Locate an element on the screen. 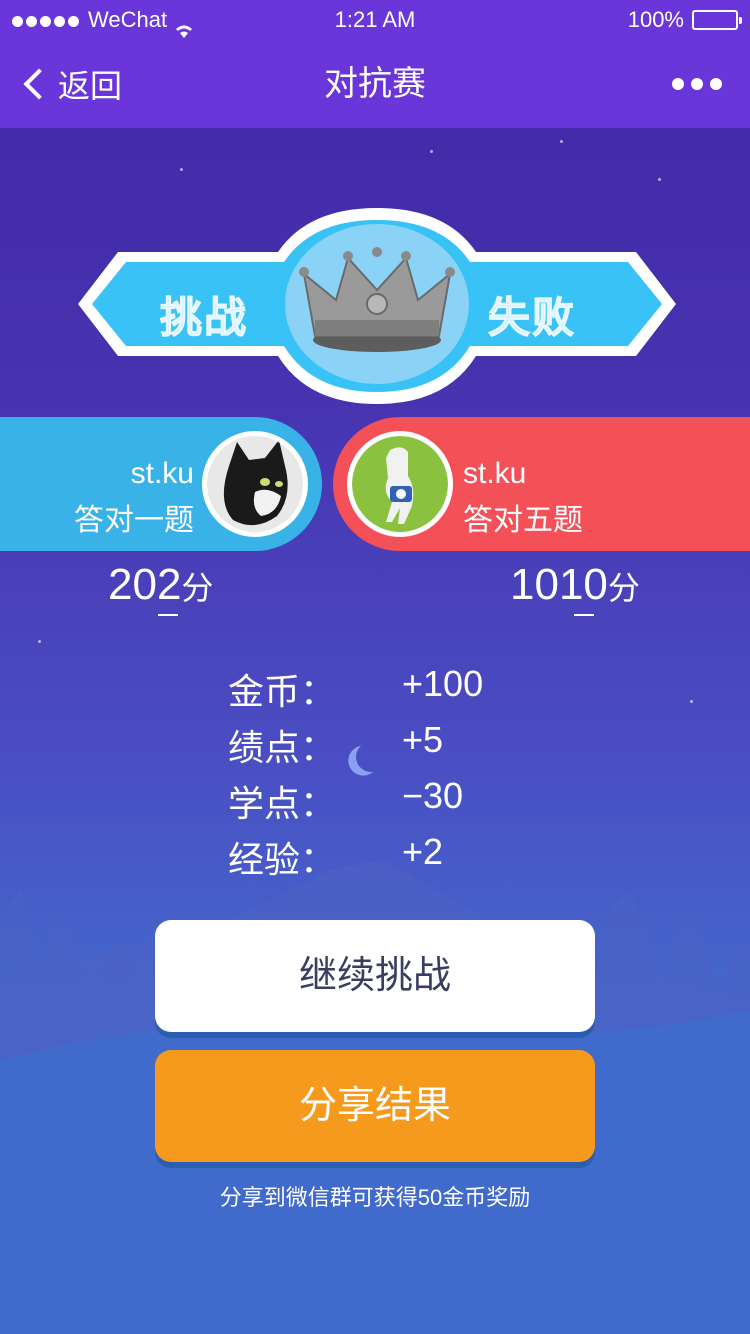 Image resolution: width=750 pixels, height=1334 pixels. banner-left-text: 挑战 is located at coordinates (204, 318).